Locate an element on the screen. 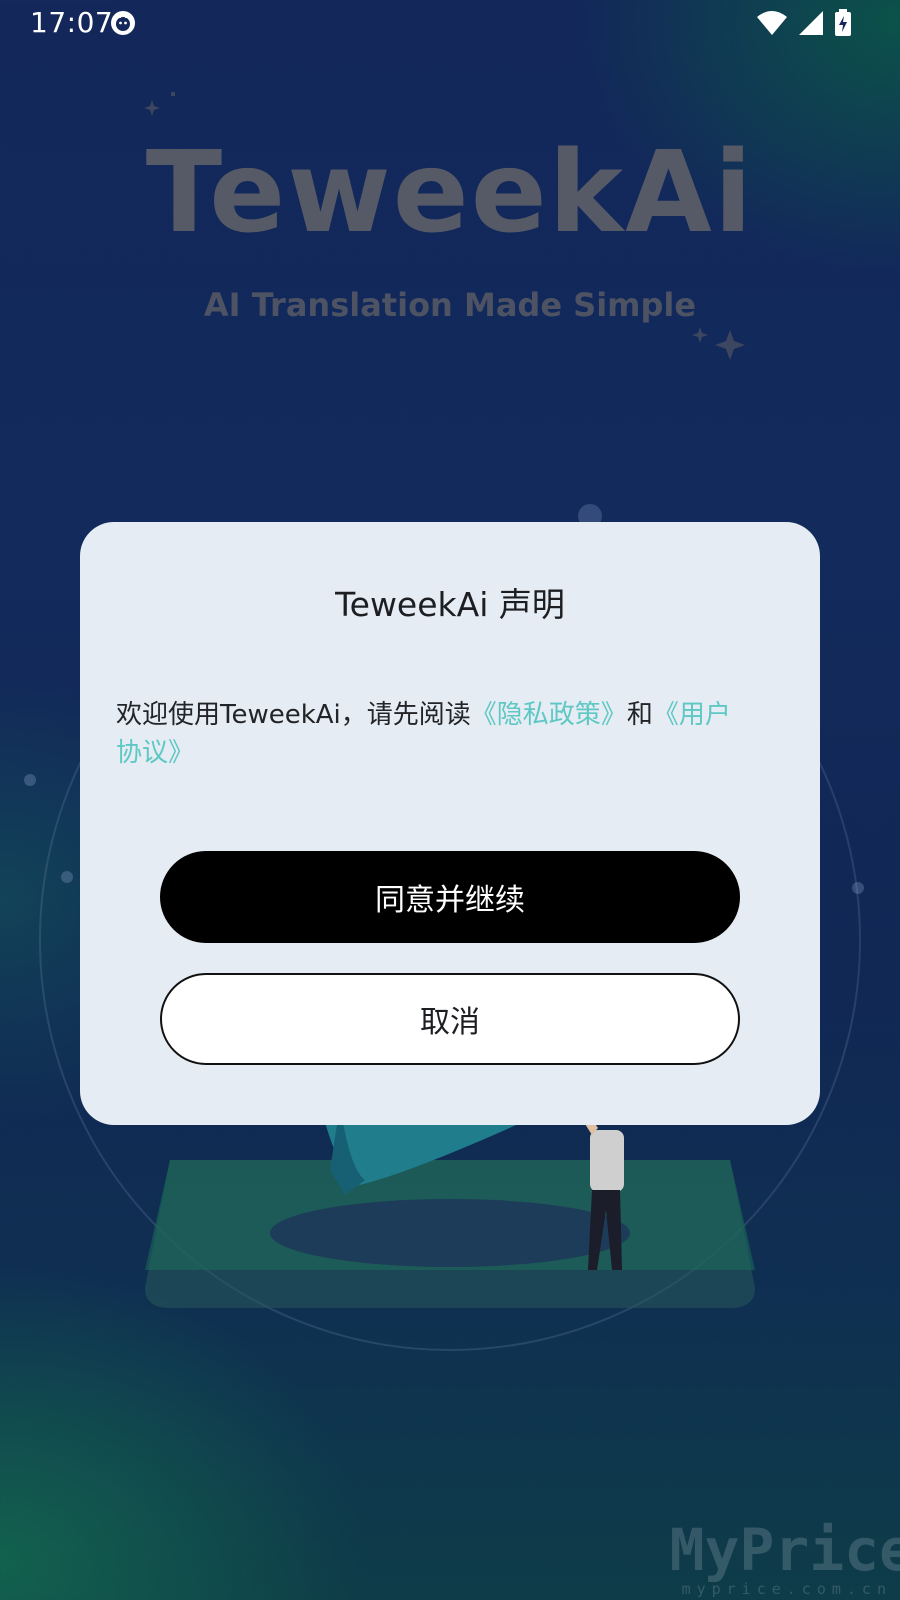 The height and width of the screenshot is (1600, 900). dialog-title: TeweekAi 声明 is located at coordinates (450, 604).